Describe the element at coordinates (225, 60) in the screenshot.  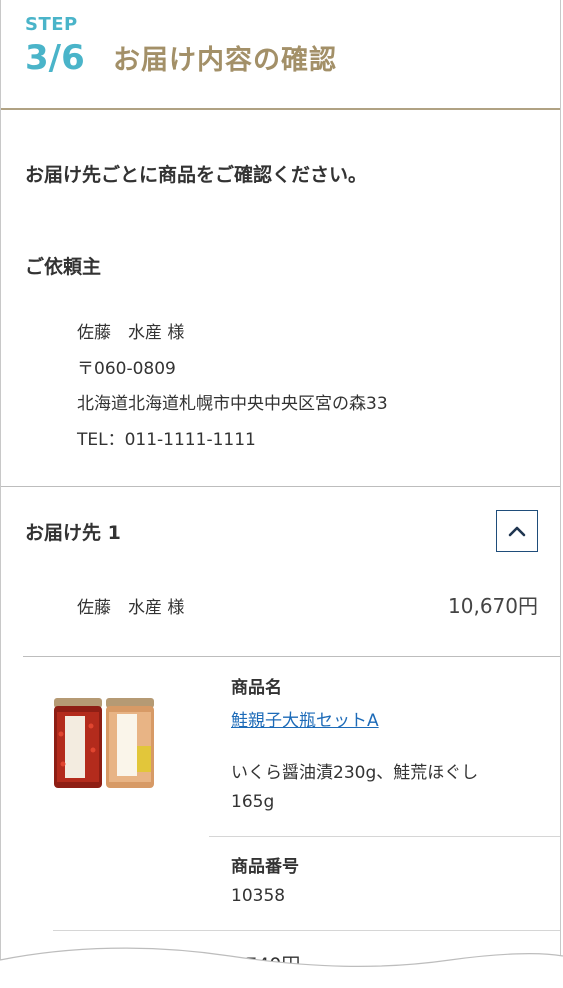
I see `page-title: お届け内容の確認` at that location.